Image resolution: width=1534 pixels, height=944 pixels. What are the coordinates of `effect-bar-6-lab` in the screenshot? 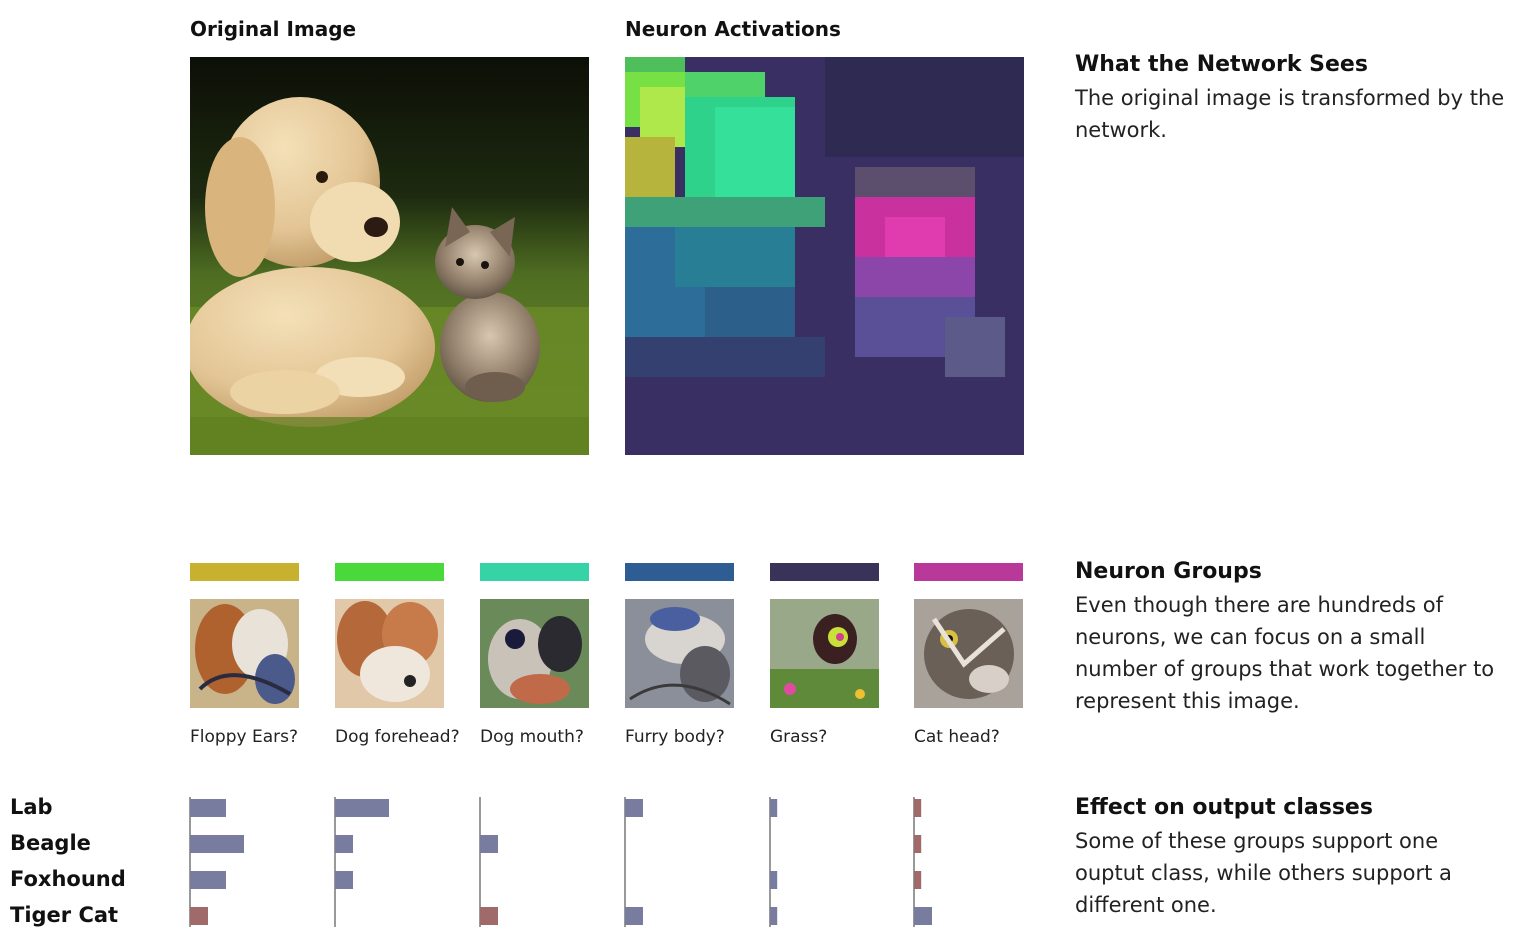 It's located at (918, 808).